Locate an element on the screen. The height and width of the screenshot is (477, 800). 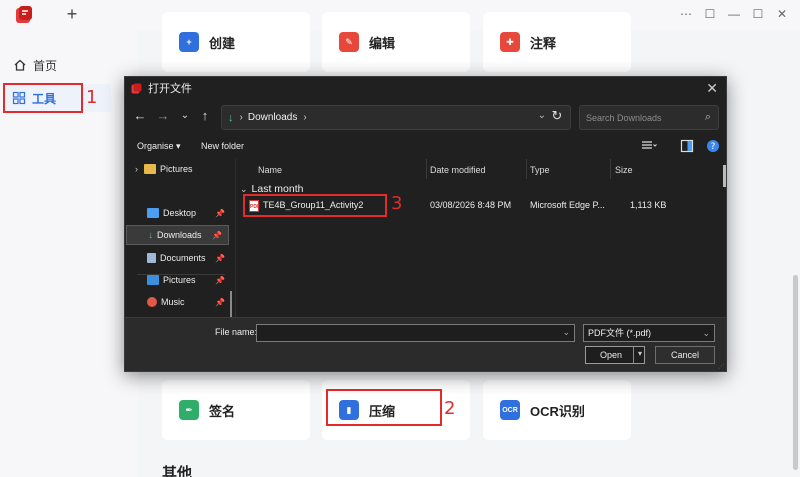
tool-card-create: + 创建 is located at coordinates (236, 42).